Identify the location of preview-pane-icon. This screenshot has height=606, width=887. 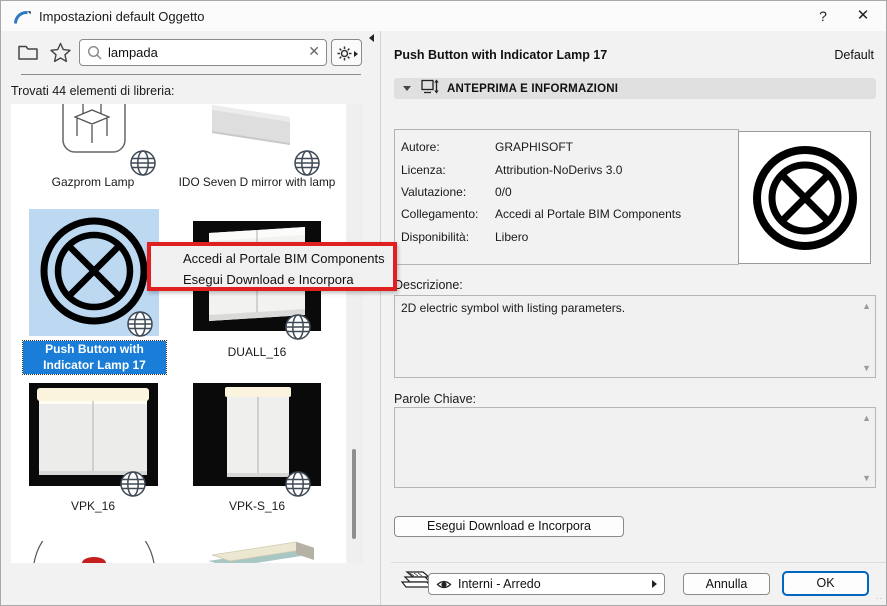
(430, 89).